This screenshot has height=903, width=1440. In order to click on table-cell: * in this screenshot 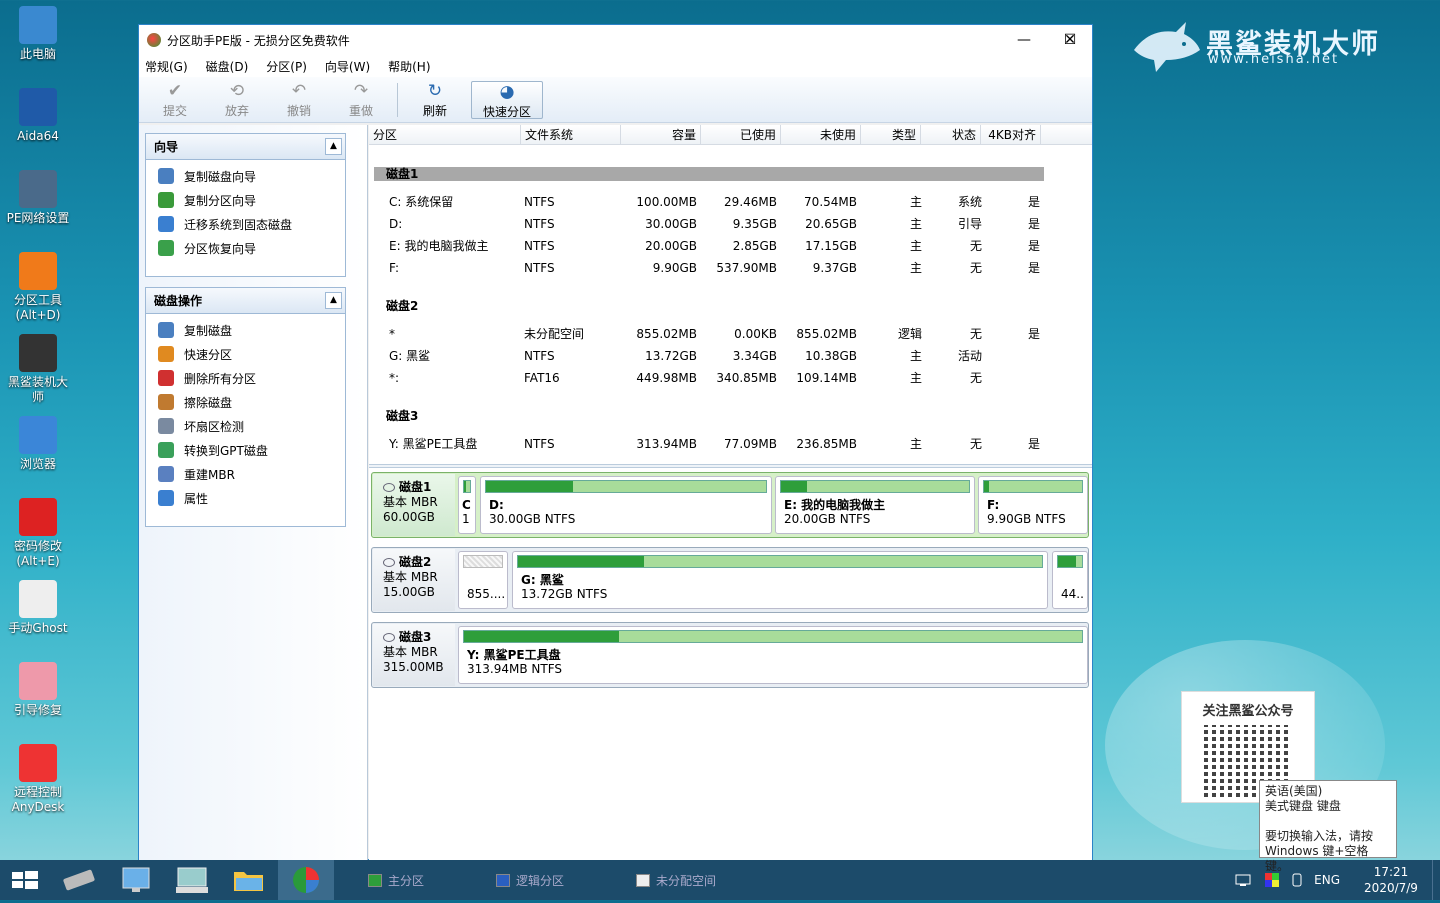, I will do `click(392, 334)`.